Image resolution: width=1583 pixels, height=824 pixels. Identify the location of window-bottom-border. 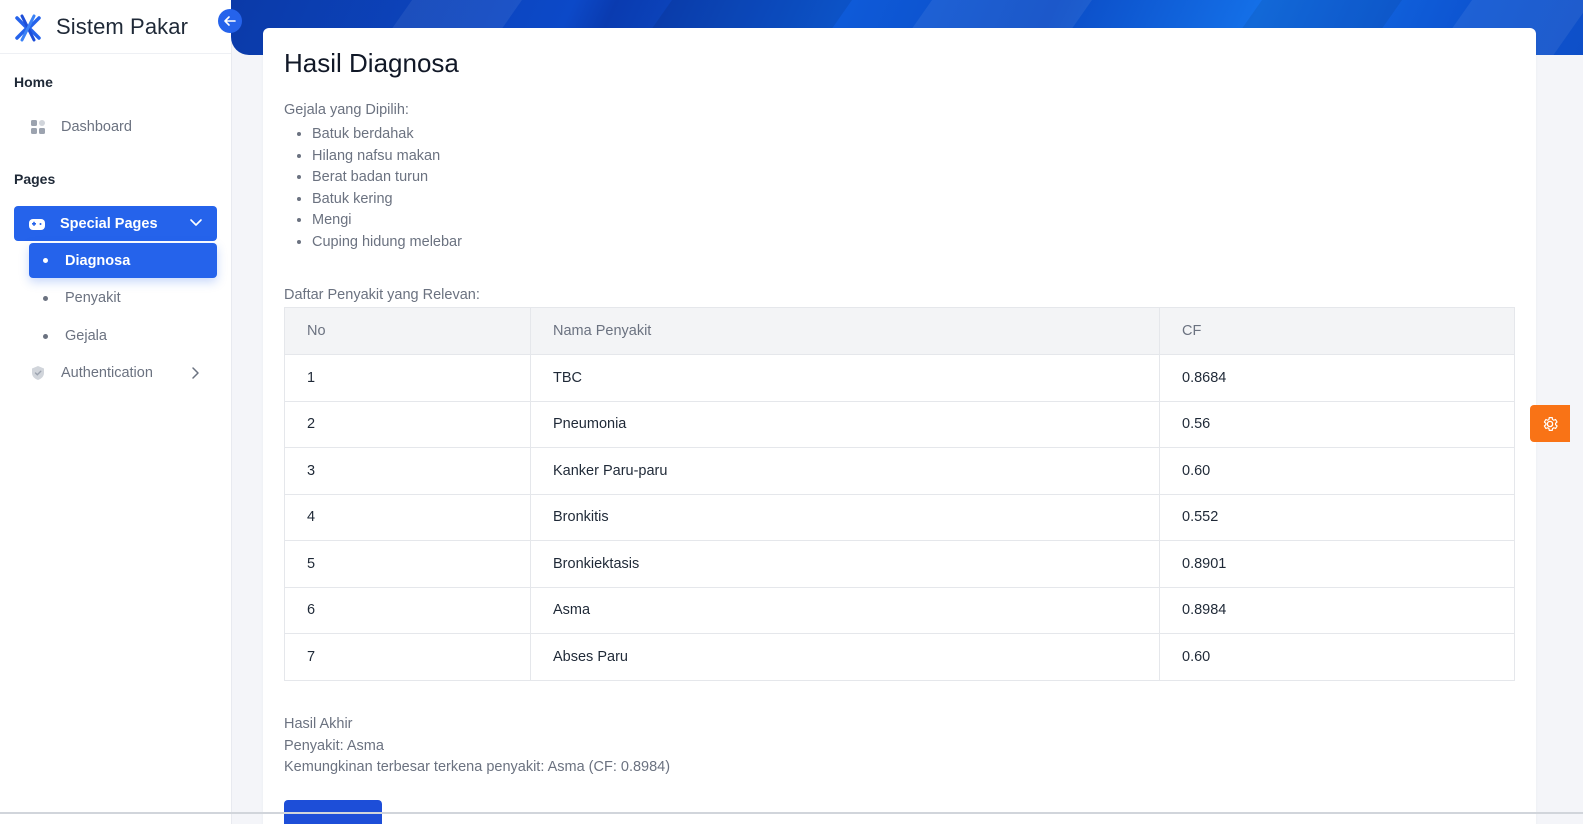
(791, 813).